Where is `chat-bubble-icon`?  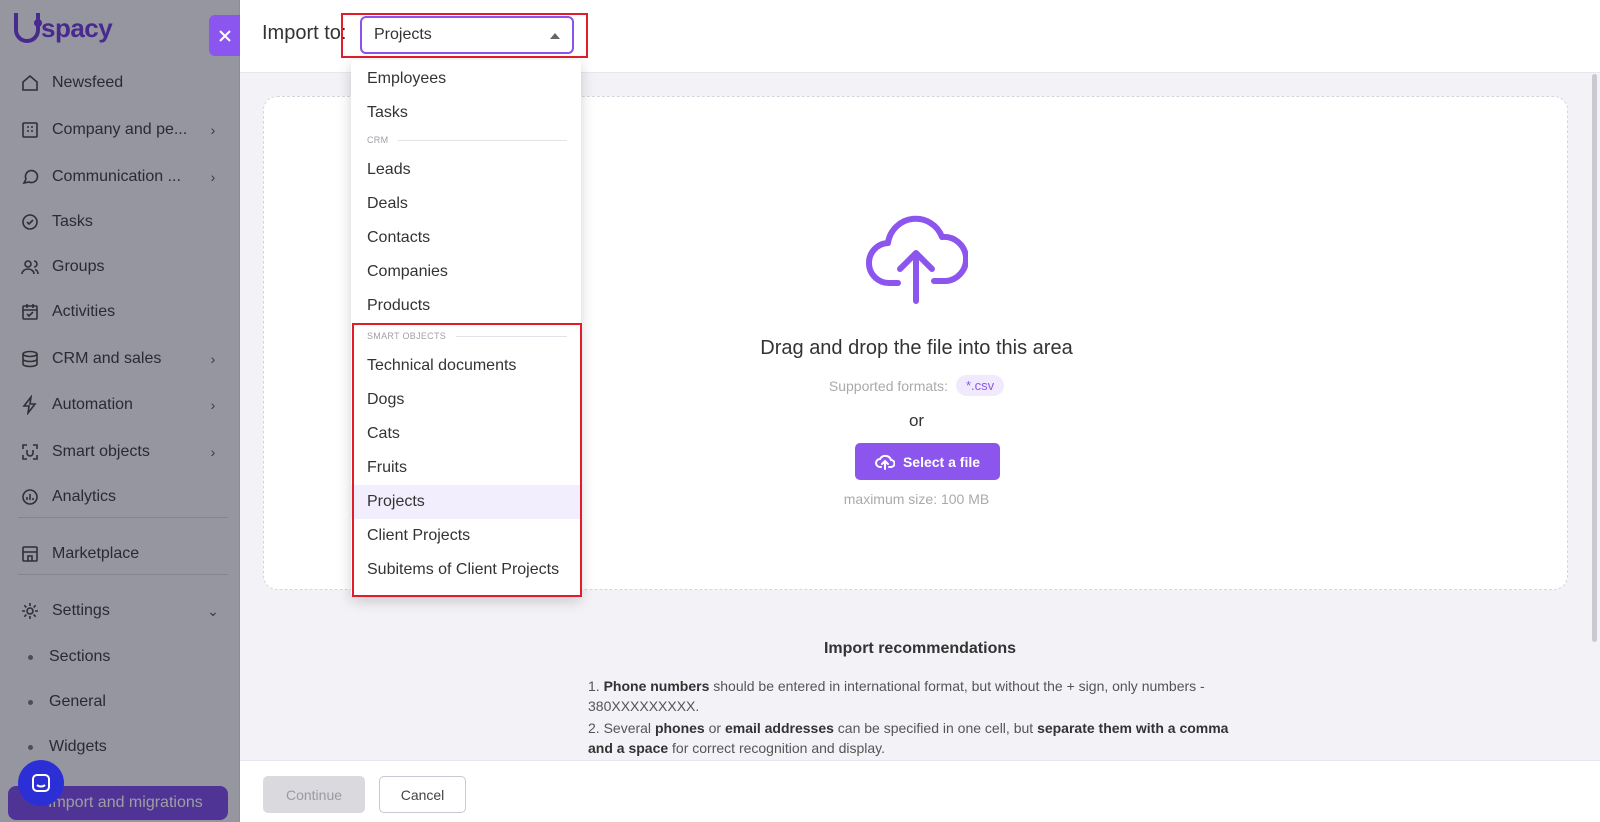 chat-bubble-icon is located at coordinates (41, 783).